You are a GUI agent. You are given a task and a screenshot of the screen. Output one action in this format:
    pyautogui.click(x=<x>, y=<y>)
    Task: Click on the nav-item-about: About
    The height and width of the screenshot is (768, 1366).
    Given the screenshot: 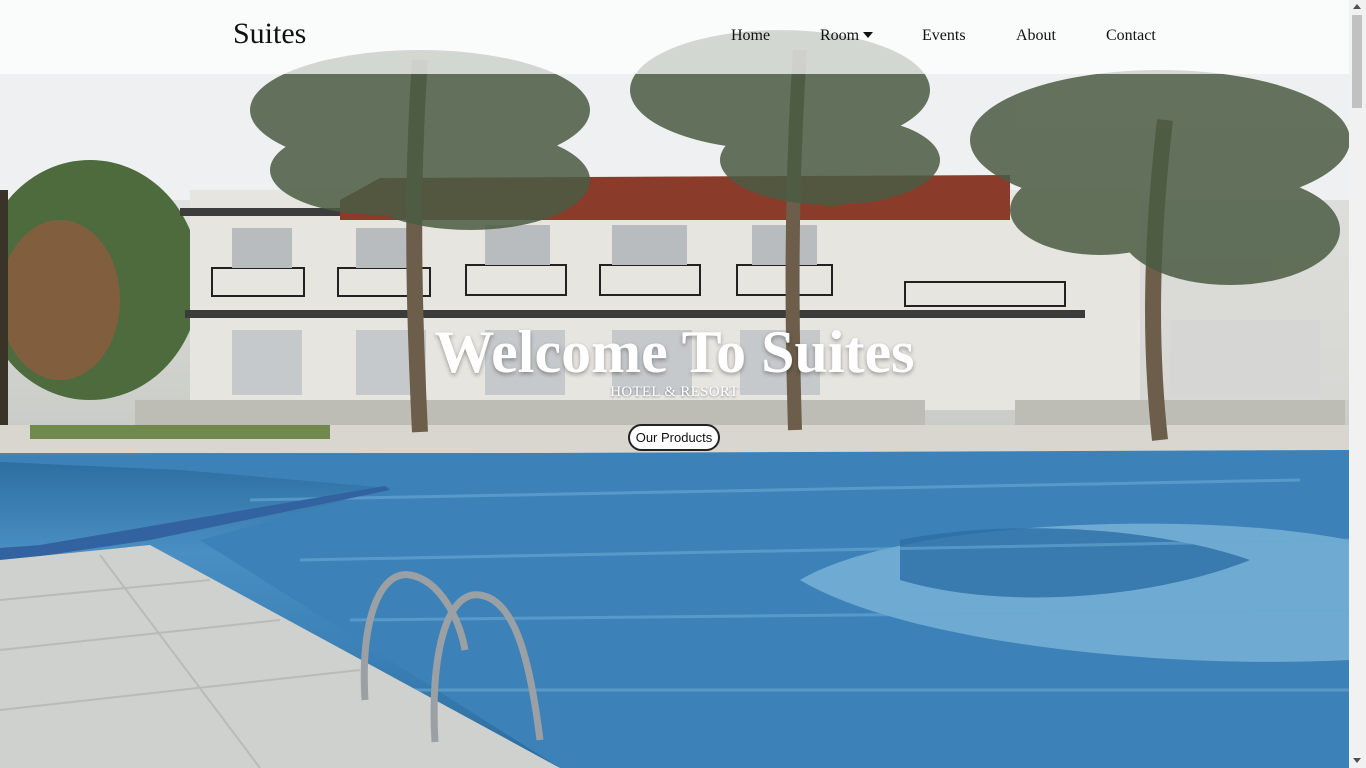 What is the action you would take?
    pyautogui.click(x=1036, y=36)
    